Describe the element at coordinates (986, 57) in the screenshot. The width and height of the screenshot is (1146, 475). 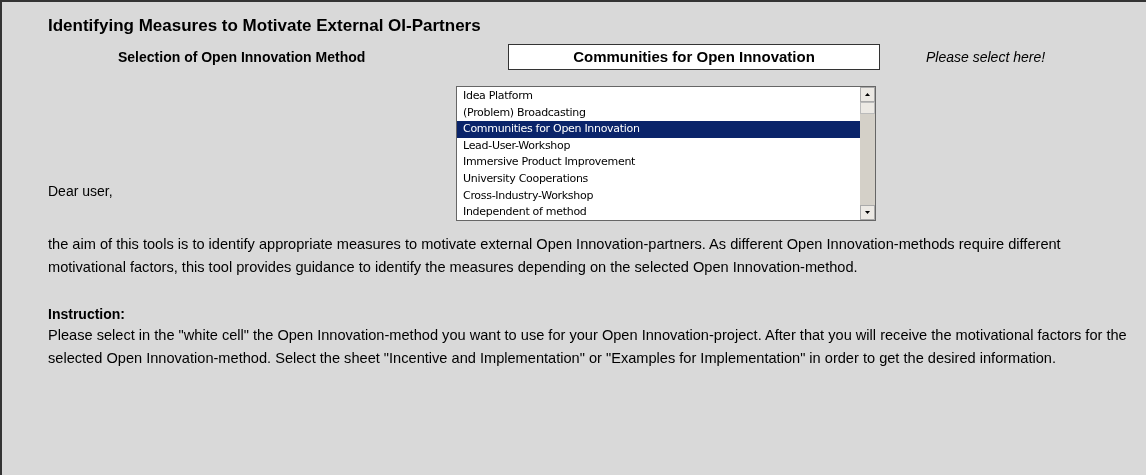
I see `selection-hint: Please select here!` at that location.